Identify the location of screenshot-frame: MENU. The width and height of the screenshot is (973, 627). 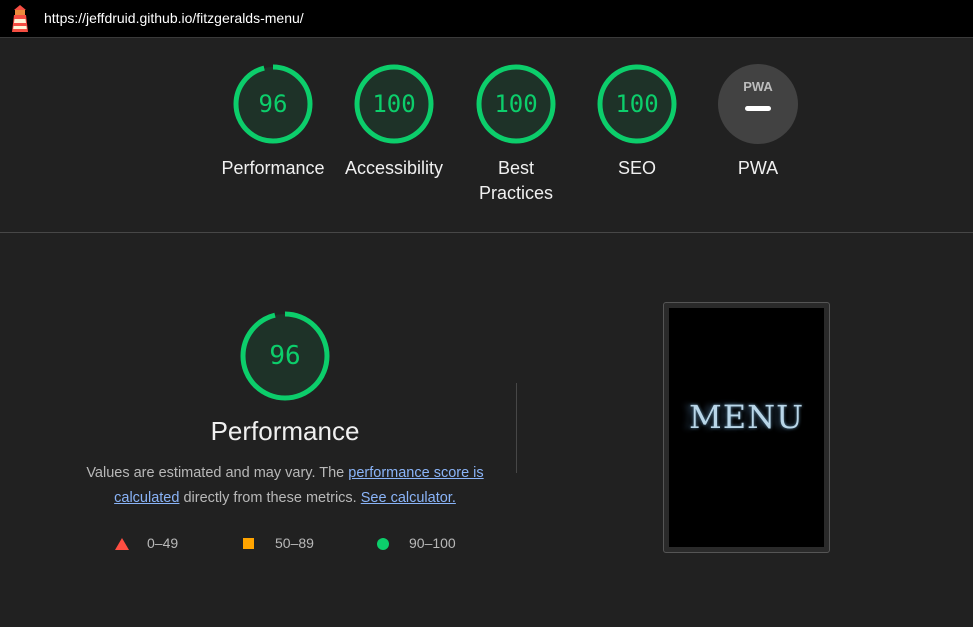
(746, 427).